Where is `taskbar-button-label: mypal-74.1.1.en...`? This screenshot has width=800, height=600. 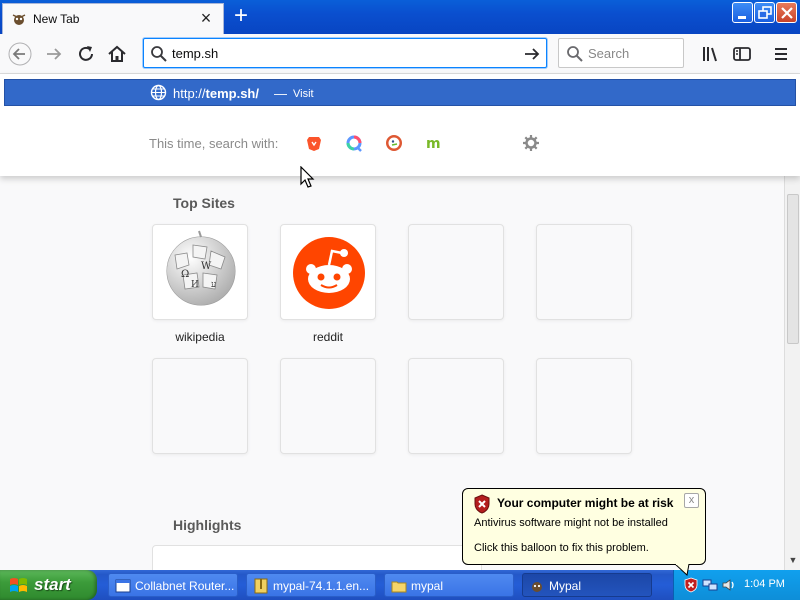 taskbar-button-label: mypal-74.1.1.en... is located at coordinates (321, 586).